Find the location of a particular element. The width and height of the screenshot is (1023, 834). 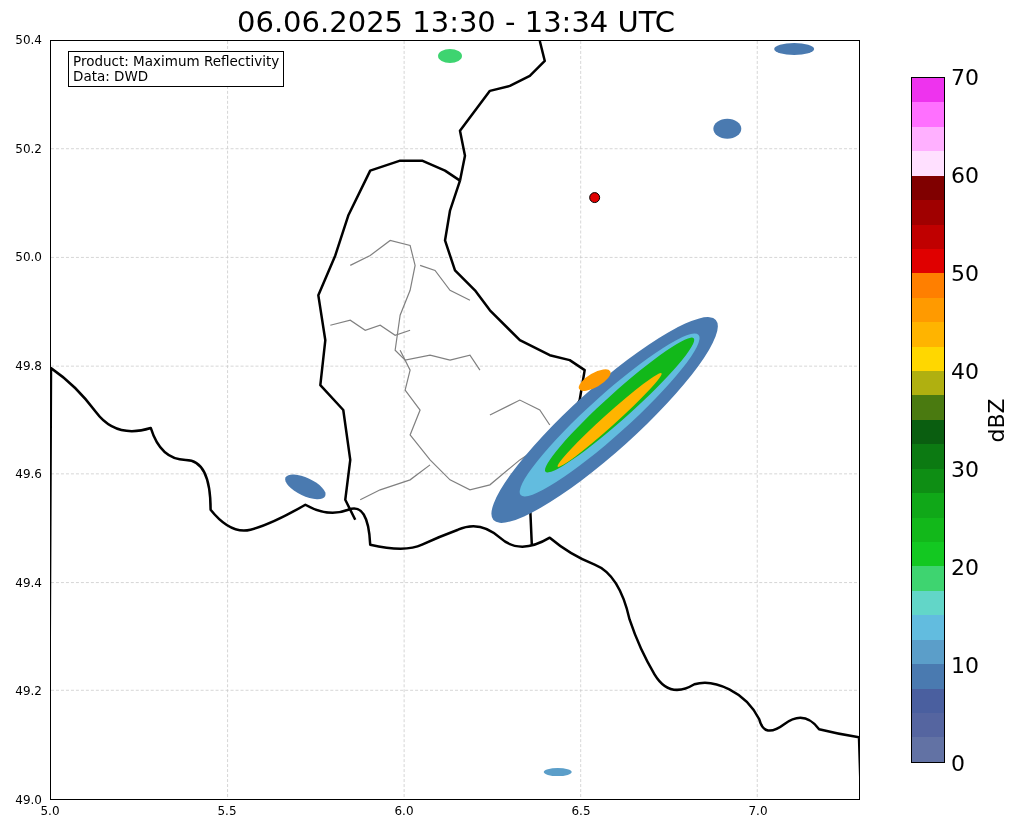

tick-label: 70 is located at coordinates (965, 77).